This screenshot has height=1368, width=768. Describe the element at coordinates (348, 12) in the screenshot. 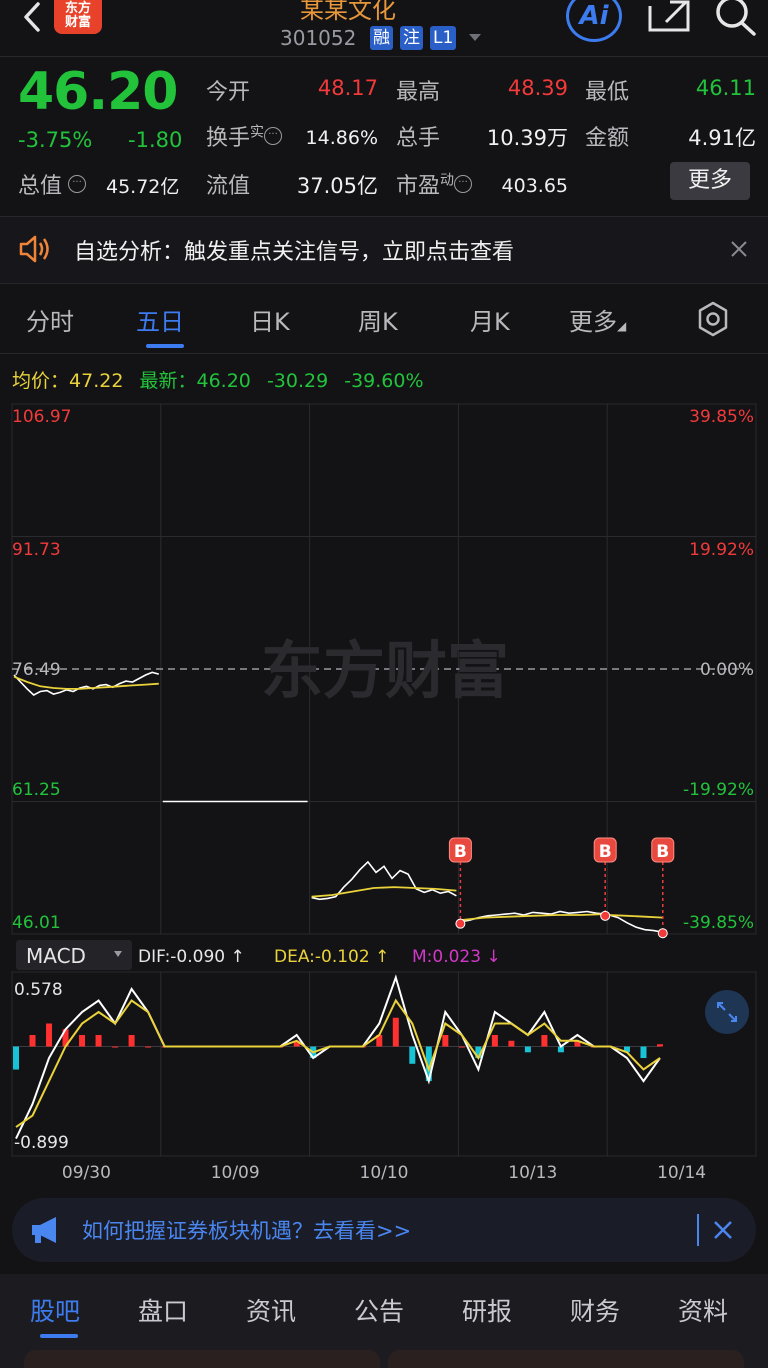

I see `stock-name: 某某文化` at that location.